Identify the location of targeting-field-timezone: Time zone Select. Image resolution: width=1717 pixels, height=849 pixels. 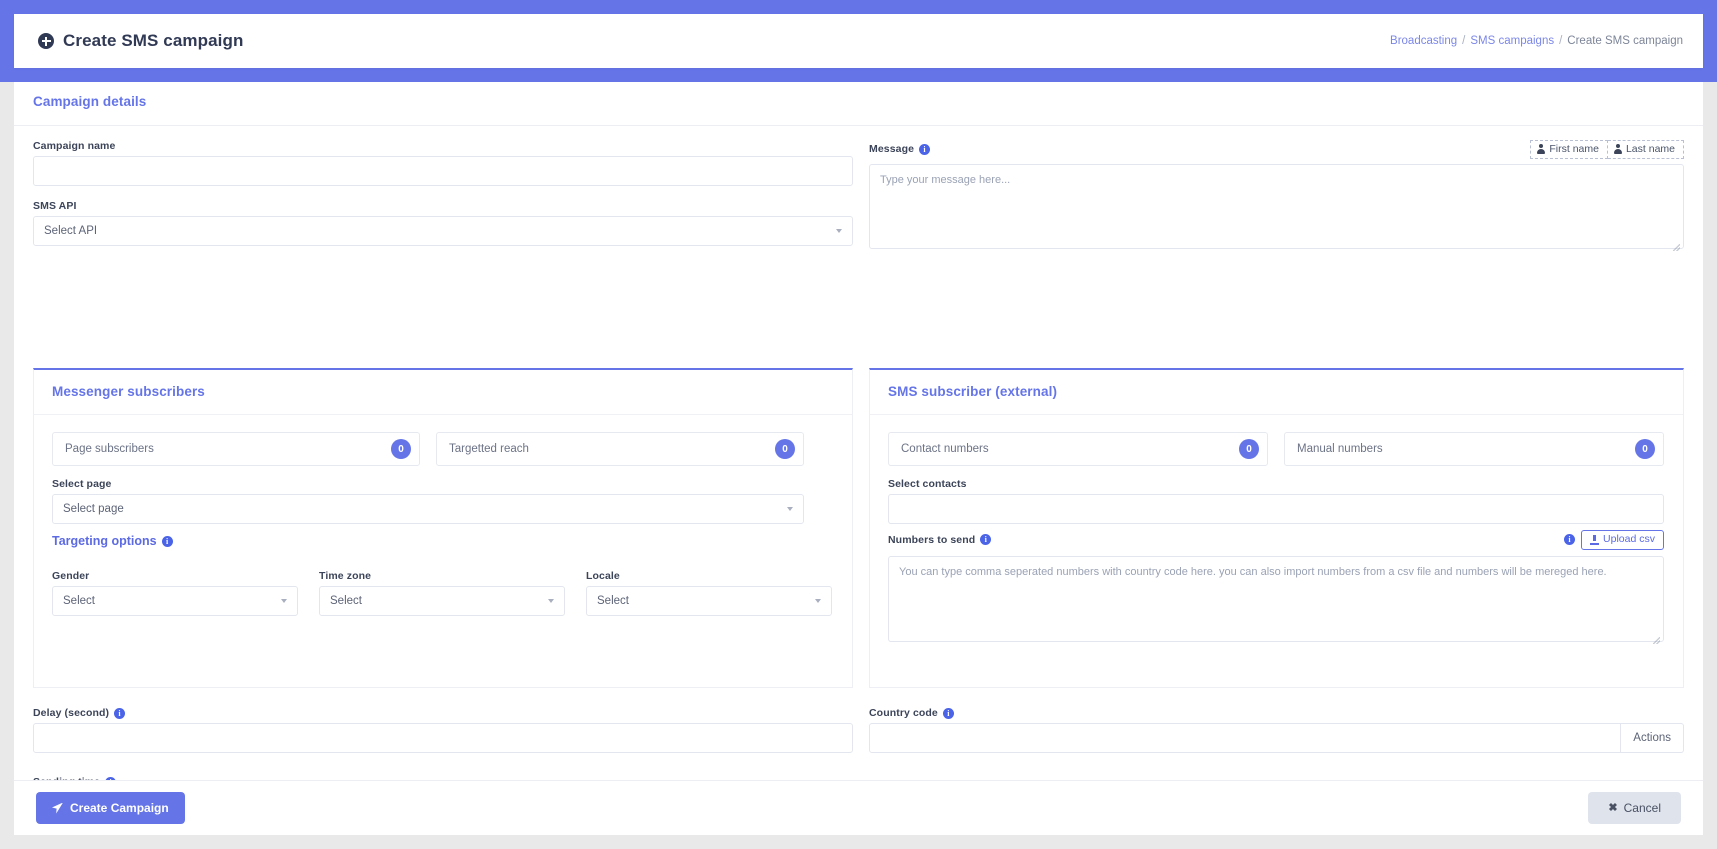
(442, 593).